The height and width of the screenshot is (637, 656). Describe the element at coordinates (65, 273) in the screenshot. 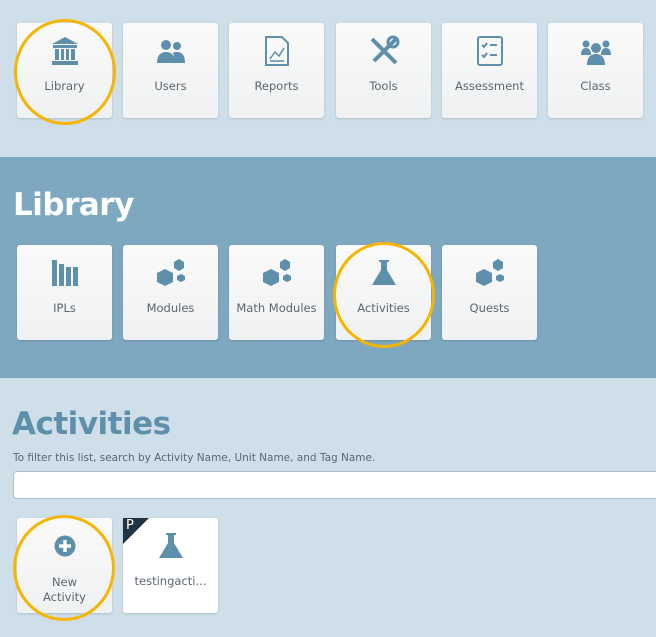

I see `books-icon` at that location.